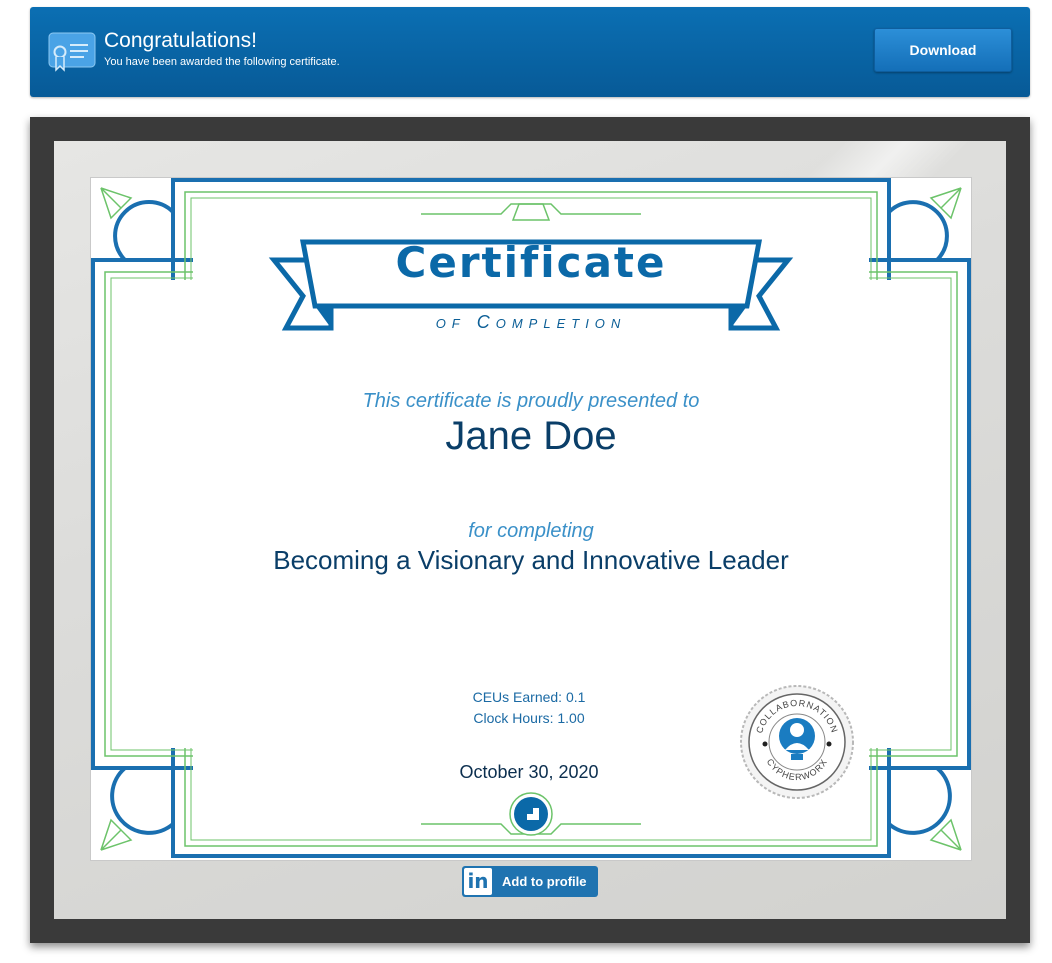  I want to click on cypherworx-logo, so click(531, 814).